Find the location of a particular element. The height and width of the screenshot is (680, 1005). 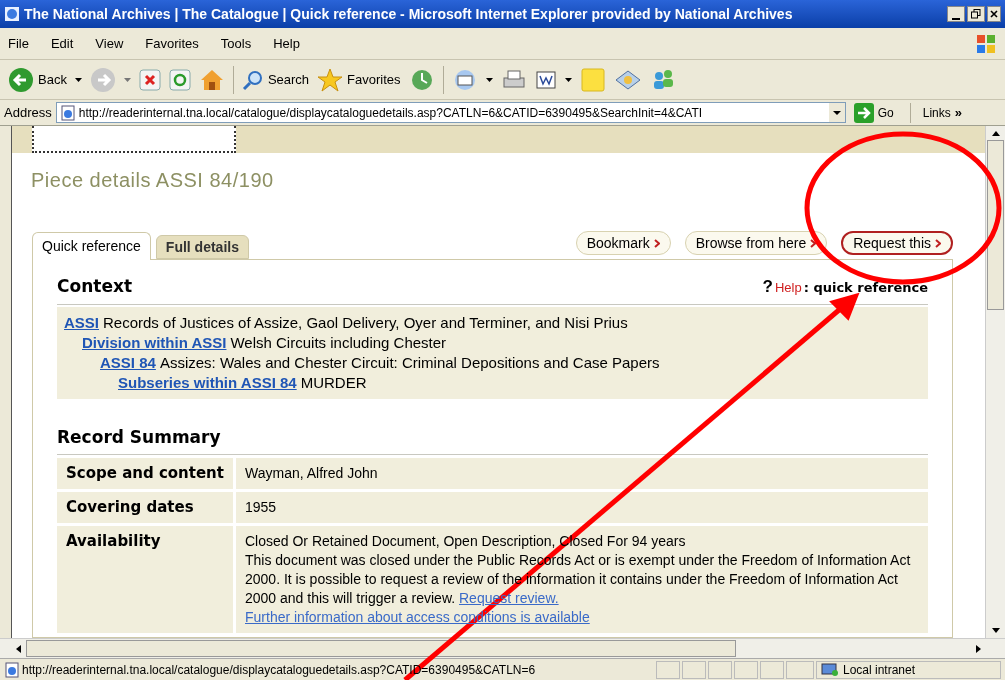

menu-item: Favorites is located at coordinates (172, 43).